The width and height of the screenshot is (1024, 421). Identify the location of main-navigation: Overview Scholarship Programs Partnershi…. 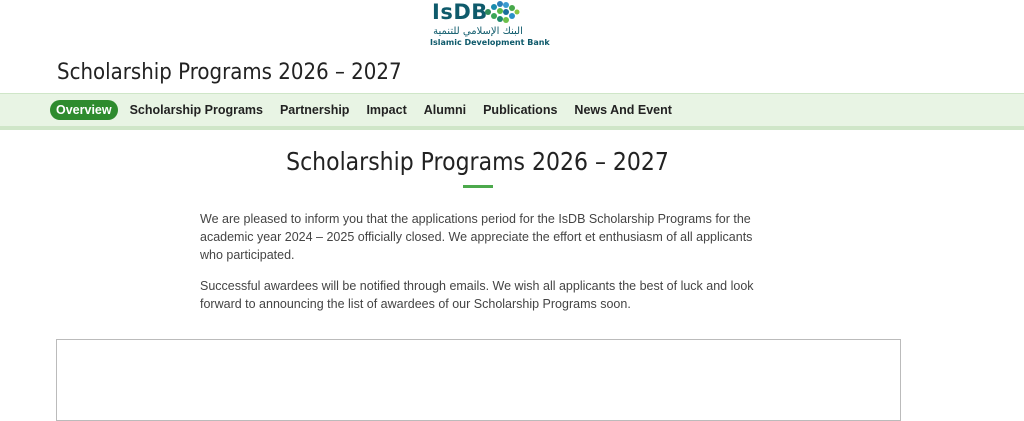
(512, 111).